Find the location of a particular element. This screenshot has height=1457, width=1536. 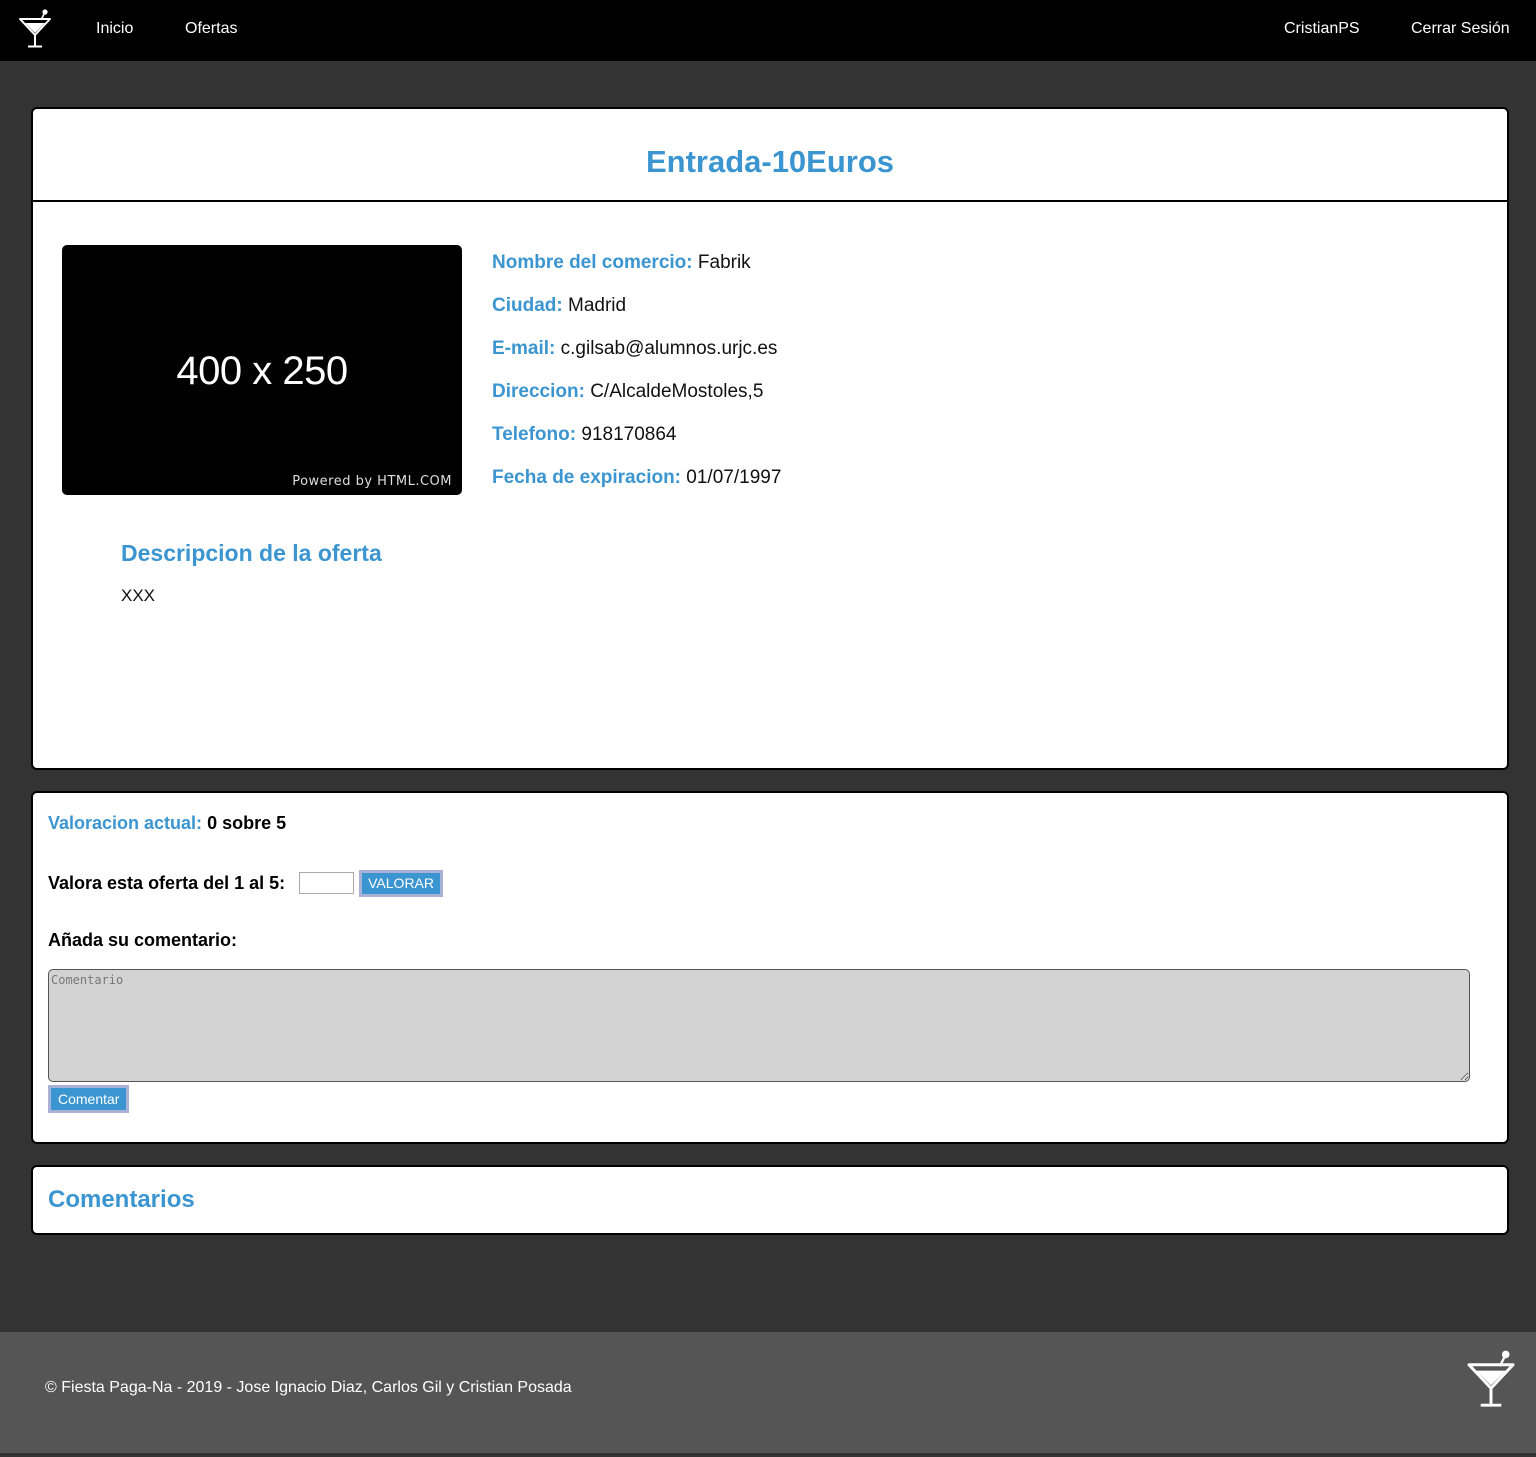

info-value: 01/07/1997 is located at coordinates (734, 477).